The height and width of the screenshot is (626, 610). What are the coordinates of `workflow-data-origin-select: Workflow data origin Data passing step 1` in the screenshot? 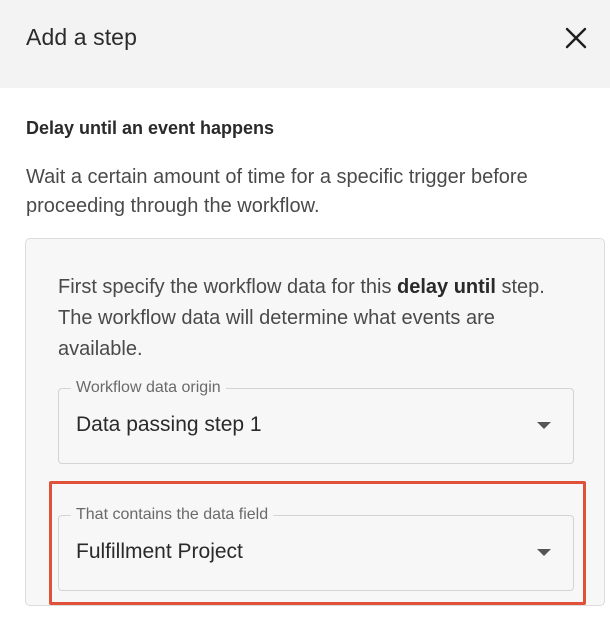 It's located at (316, 421).